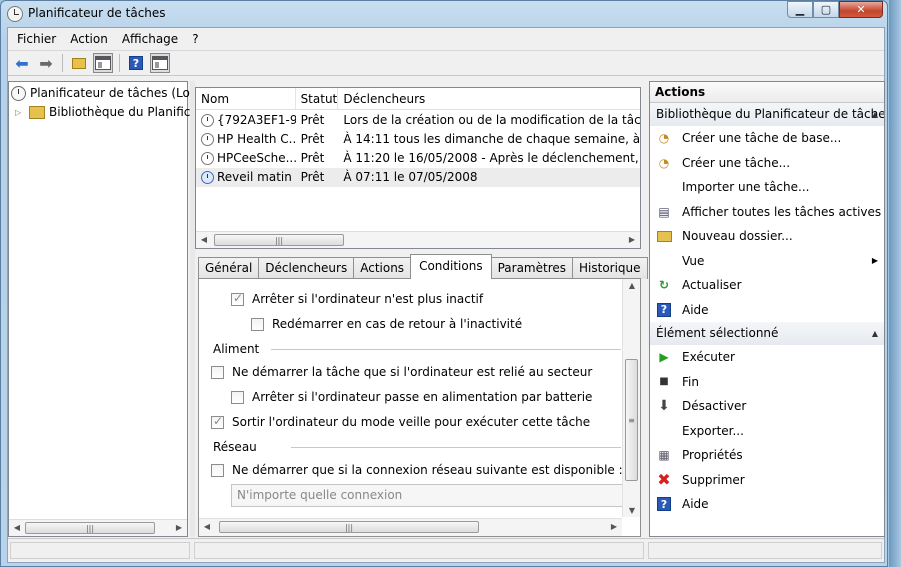  I want to click on conditions-horizontal-scrollbar: ◀ ||| ▶, so click(410, 527).